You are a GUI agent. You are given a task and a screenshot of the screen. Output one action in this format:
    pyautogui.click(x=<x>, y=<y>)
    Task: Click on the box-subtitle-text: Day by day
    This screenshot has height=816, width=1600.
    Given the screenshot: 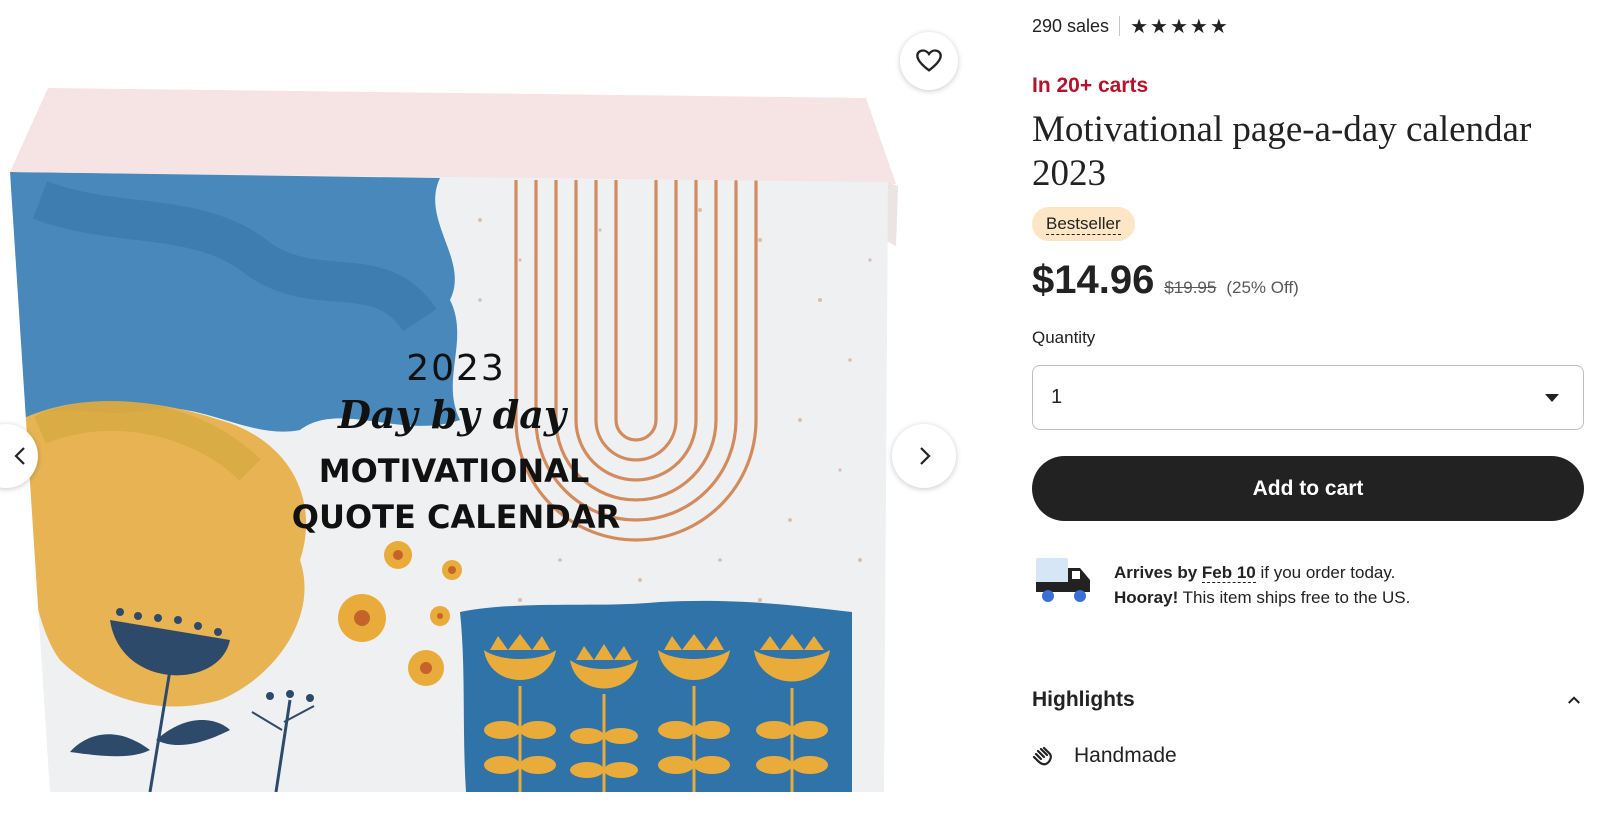 What is the action you would take?
    pyautogui.click(x=453, y=414)
    